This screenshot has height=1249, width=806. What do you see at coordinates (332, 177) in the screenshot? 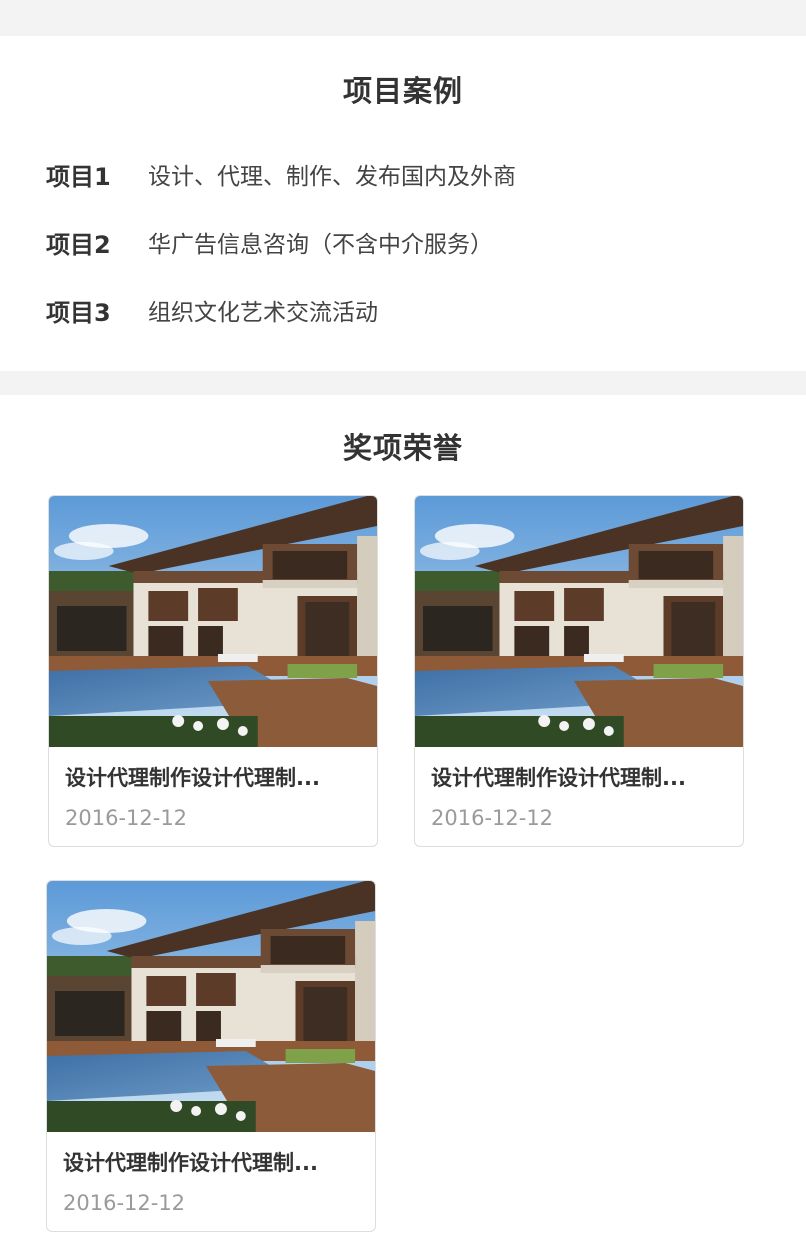
I see `project-description: 设计、代理、制作、发布国内及外商` at bounding box center [332, 177].